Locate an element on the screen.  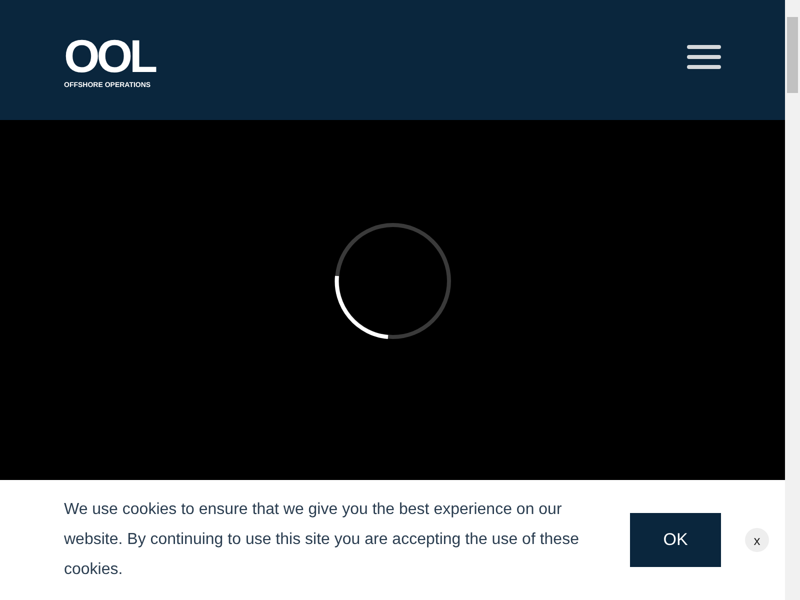
scrollbar is located at coordinates (792, 300).